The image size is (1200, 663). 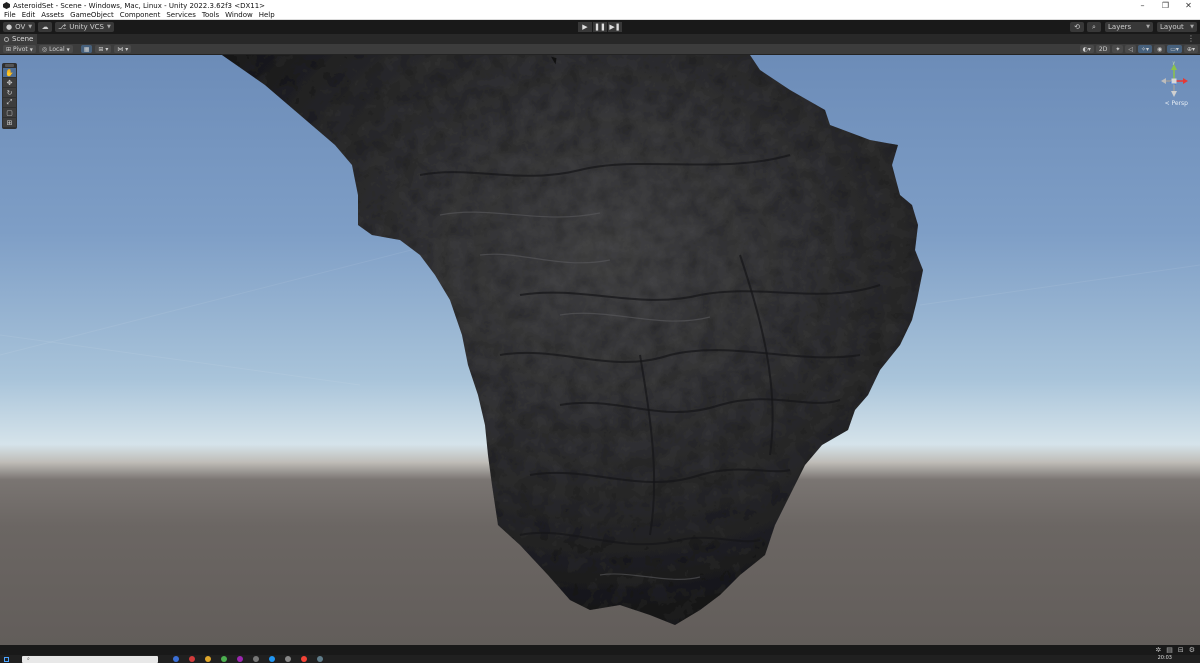 I want to click on status-bar: ✲ ▤ ⊟ ⚙, so click(x=600, y=650).